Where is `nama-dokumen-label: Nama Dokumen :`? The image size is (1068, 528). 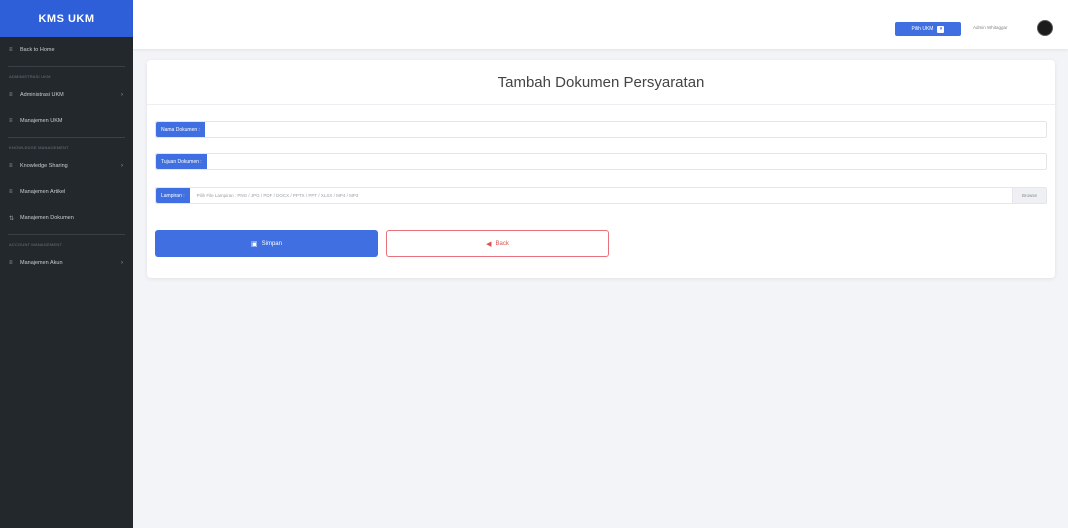 nama-dokumen-label: Nama Dokumen : is located at coordinates (180, 129).